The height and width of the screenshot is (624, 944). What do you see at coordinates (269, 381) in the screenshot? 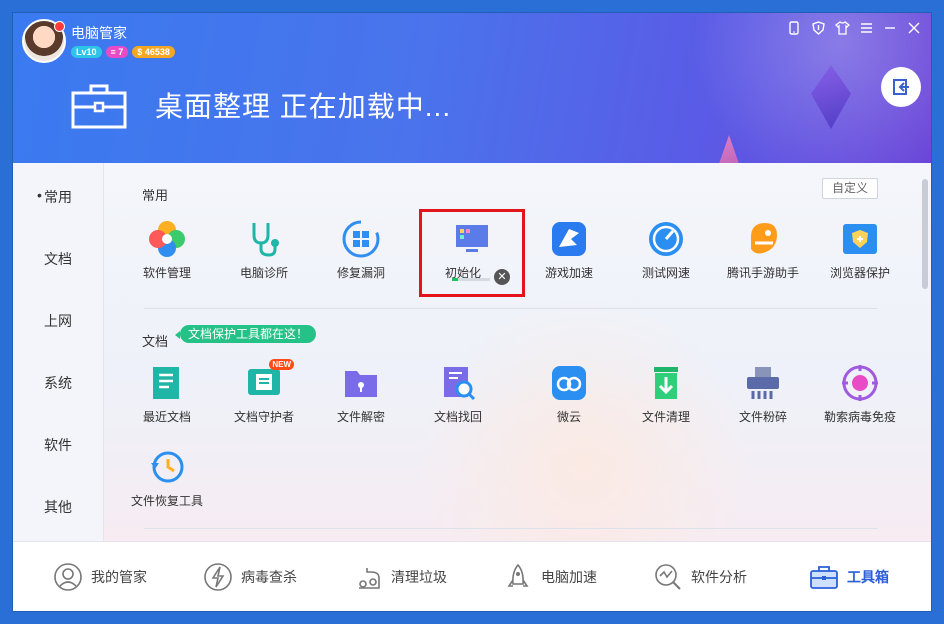
I see `doc-guard-icon: NEW` at bounding box center [269, 381].